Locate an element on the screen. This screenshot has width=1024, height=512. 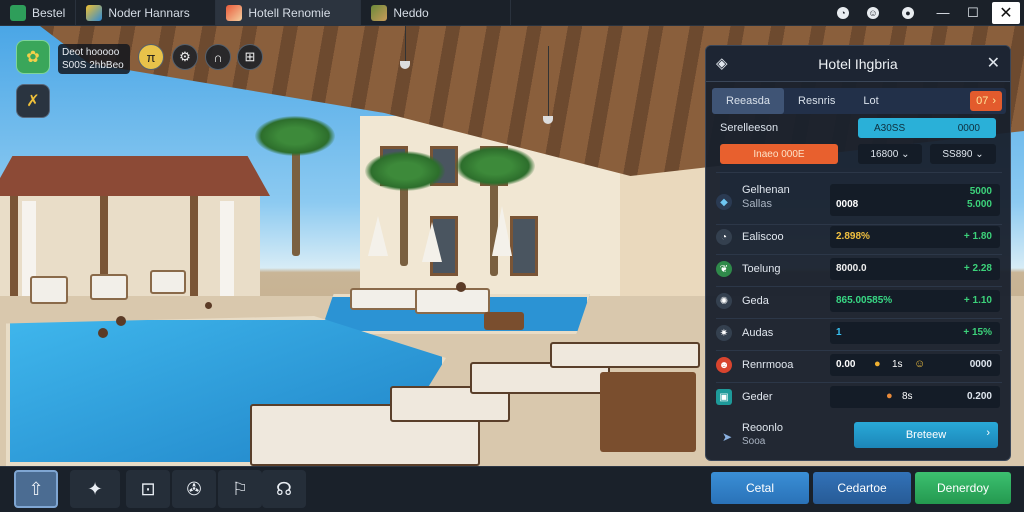
badge-count: 07 is located at coordinates (982, 101).